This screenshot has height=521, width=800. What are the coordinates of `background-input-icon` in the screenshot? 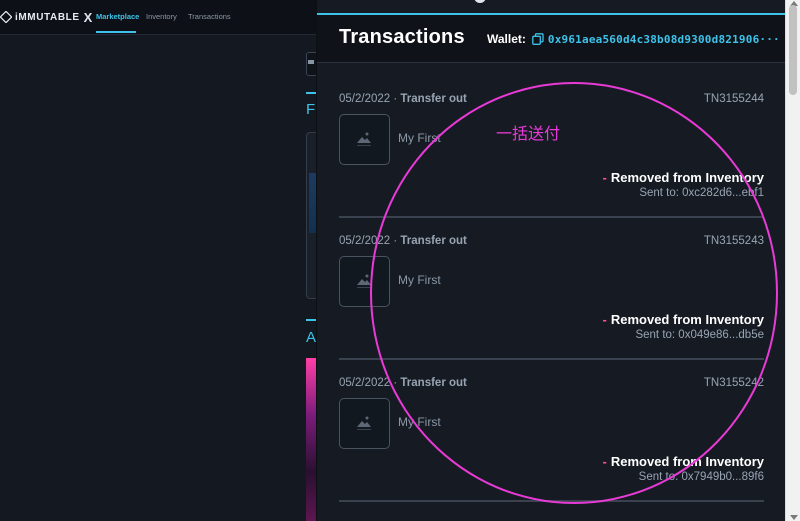 It's located at (311, 62).